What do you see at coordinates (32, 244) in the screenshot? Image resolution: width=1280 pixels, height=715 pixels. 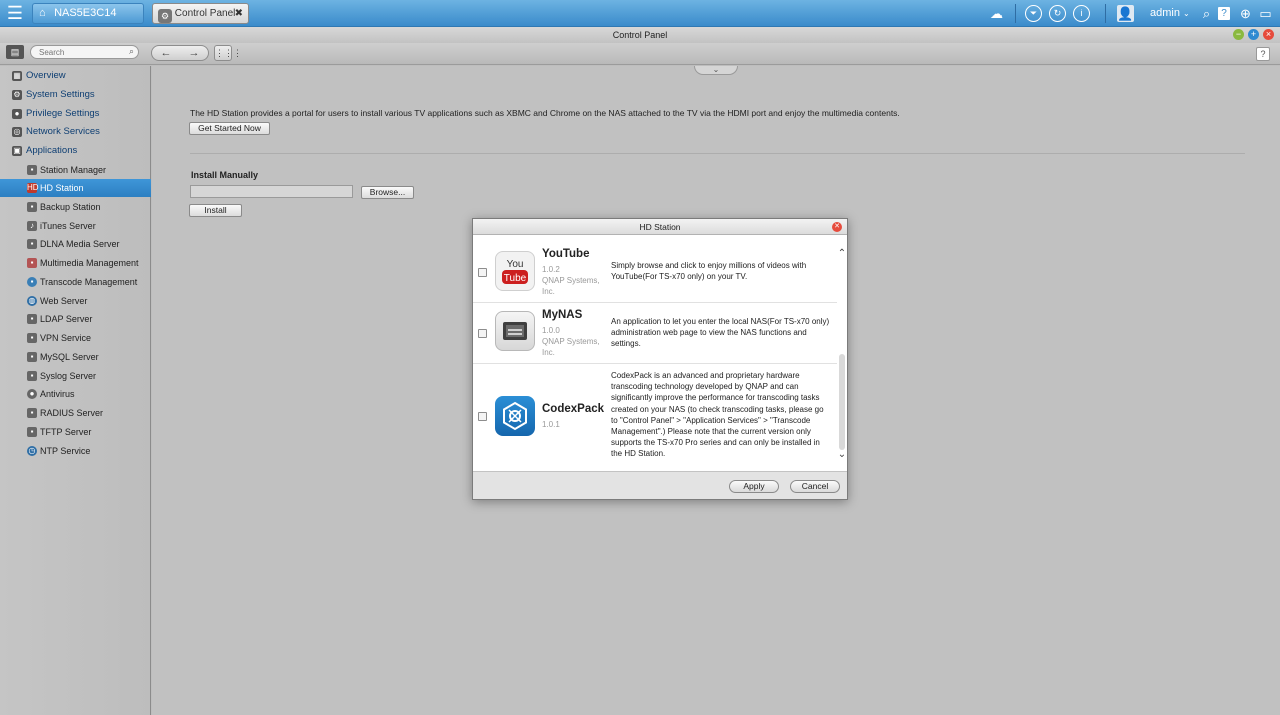 I see `dlna-icon: ▪` at bounding box center [32, 244].